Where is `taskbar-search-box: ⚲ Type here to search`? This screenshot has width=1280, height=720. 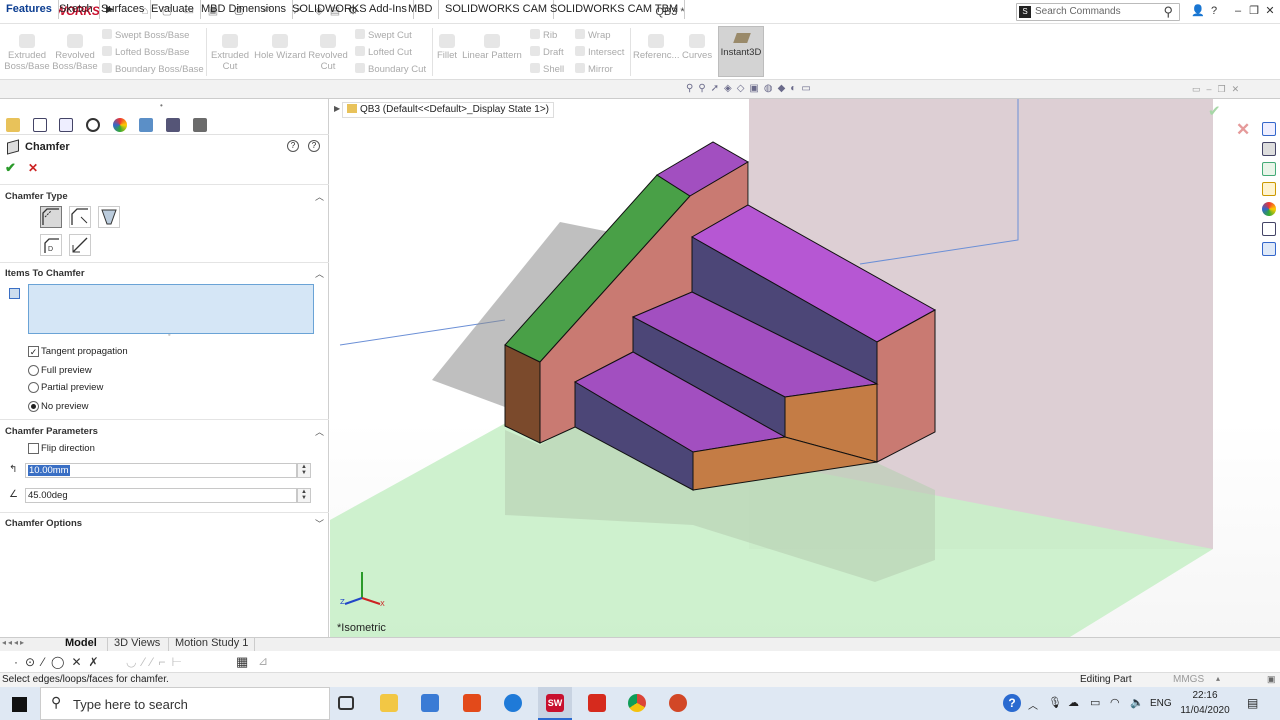 taskbar-search-box: ⚲ Type here to search is located at coordinates (185, 703).